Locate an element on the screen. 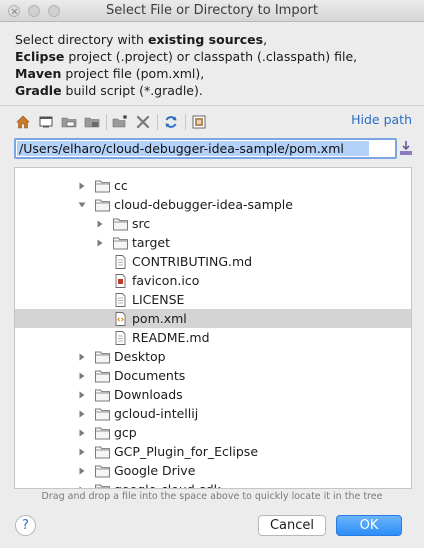  description-text: build script (*.gradle). is located at coordinates (132, 90).